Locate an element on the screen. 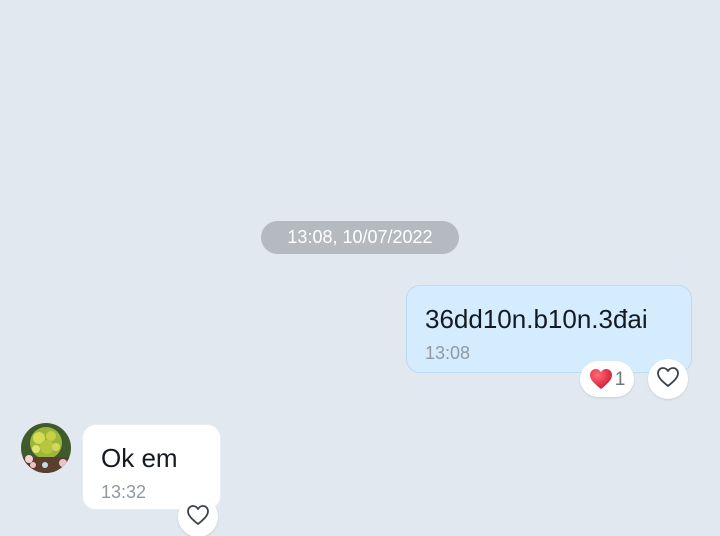 This screenshot has height=536, width=720. message-time: 13:08 is located at coordinates (448, 353).